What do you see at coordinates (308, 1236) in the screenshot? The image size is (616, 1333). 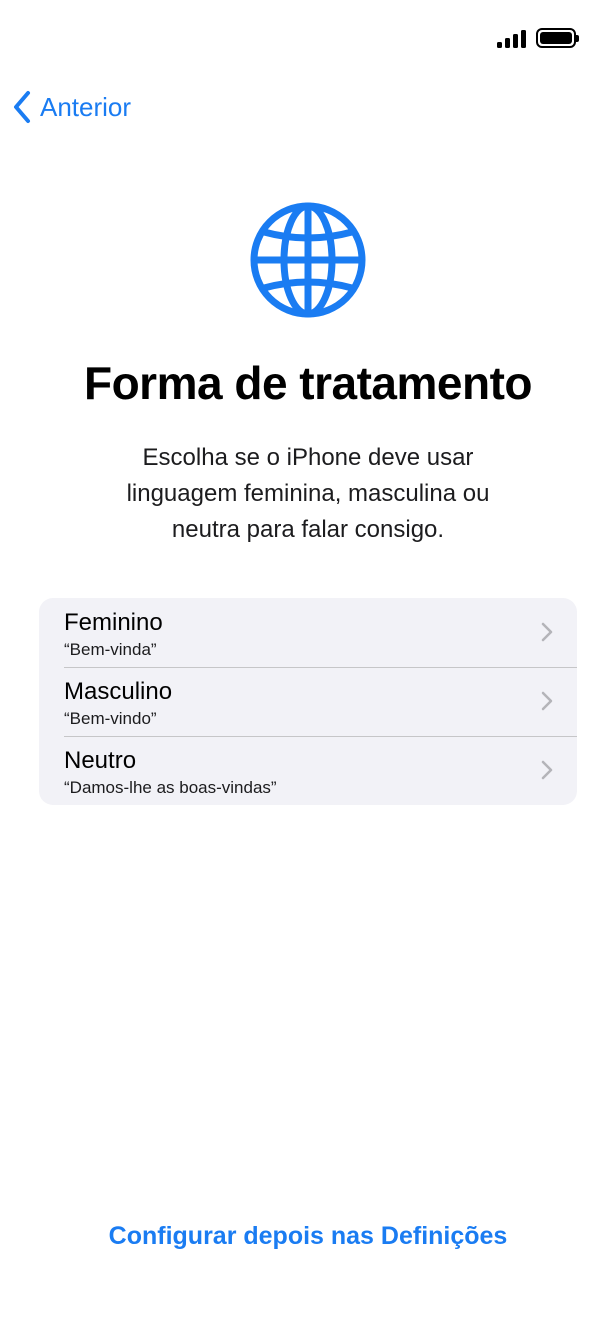 I see `configure-later-link: Configurar depois nas Definições` at bounding box center [308, 1236].